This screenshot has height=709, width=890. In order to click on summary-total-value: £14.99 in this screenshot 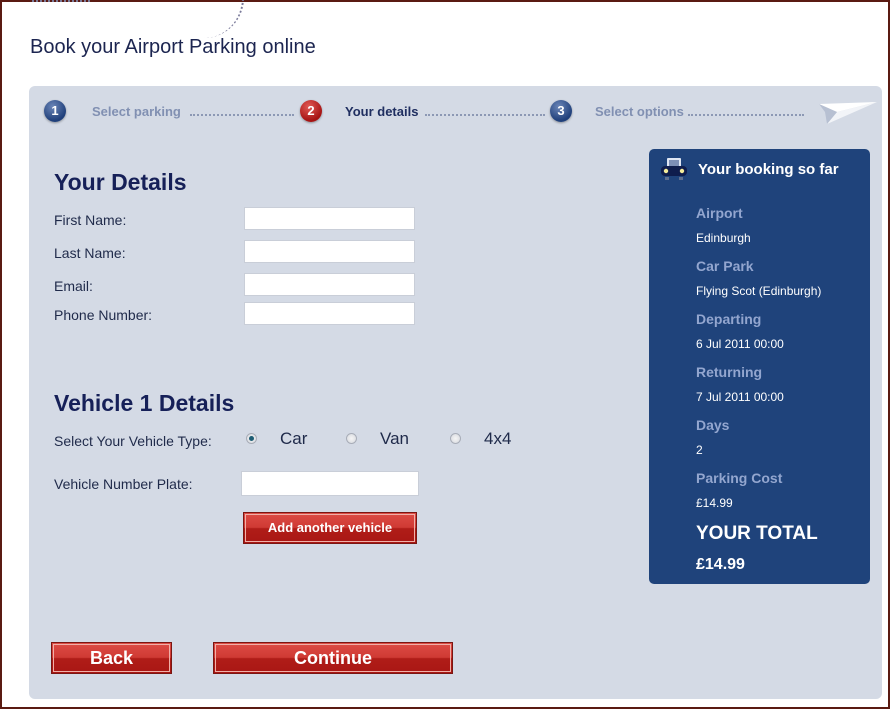, I will do `click(720, 564)`.